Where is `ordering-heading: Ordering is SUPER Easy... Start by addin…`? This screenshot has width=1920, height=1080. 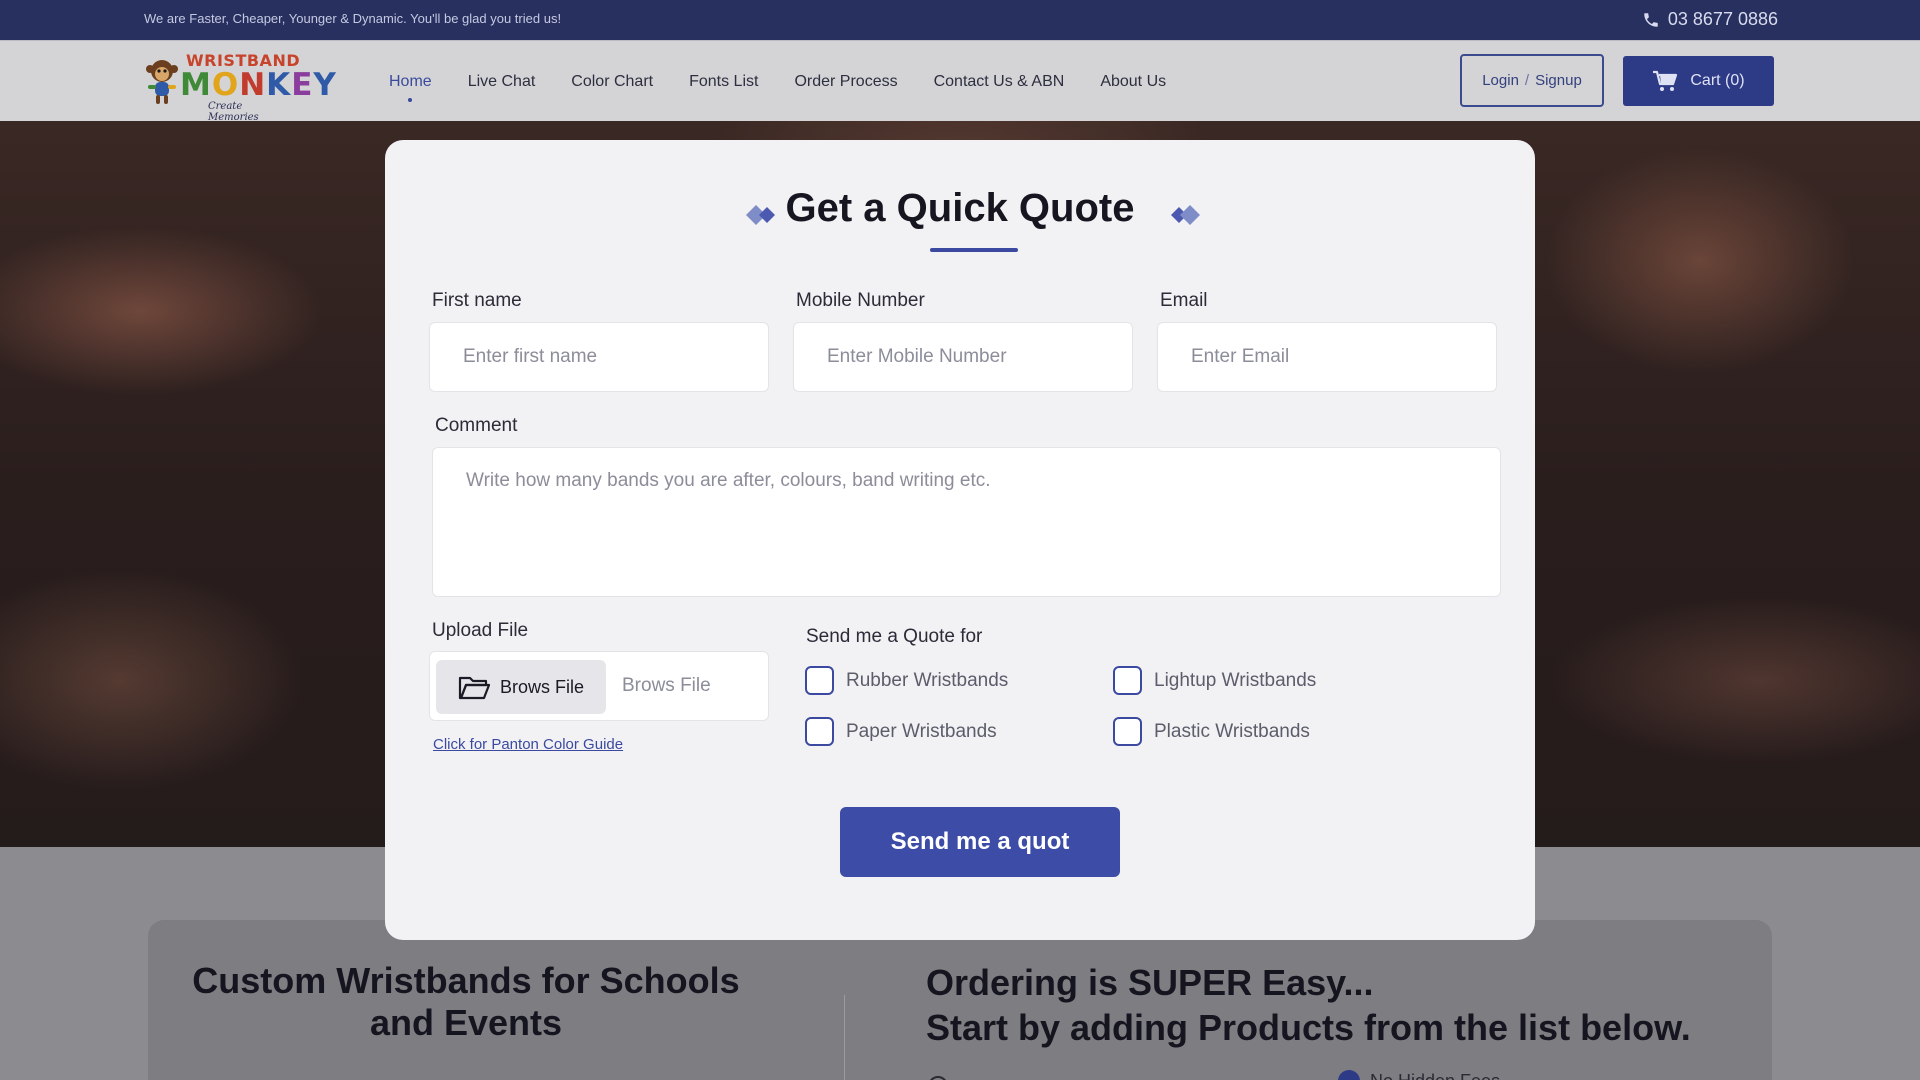 ordering-heading: Ordering is SUPER Easy... Start by addin… is located at coordinates (1336, 1005).